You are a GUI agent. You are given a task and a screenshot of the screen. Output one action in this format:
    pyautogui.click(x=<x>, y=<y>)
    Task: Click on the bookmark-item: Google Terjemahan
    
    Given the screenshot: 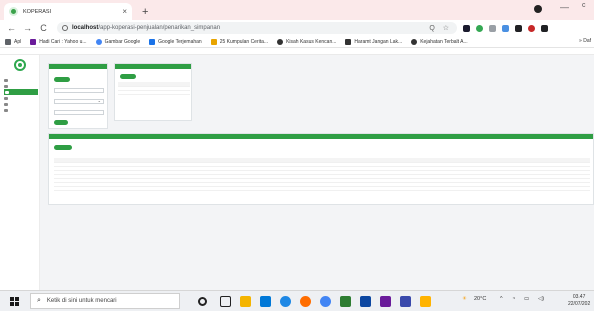 What is the action you would take?
    pyautogui.click(x=175, y=41)
    